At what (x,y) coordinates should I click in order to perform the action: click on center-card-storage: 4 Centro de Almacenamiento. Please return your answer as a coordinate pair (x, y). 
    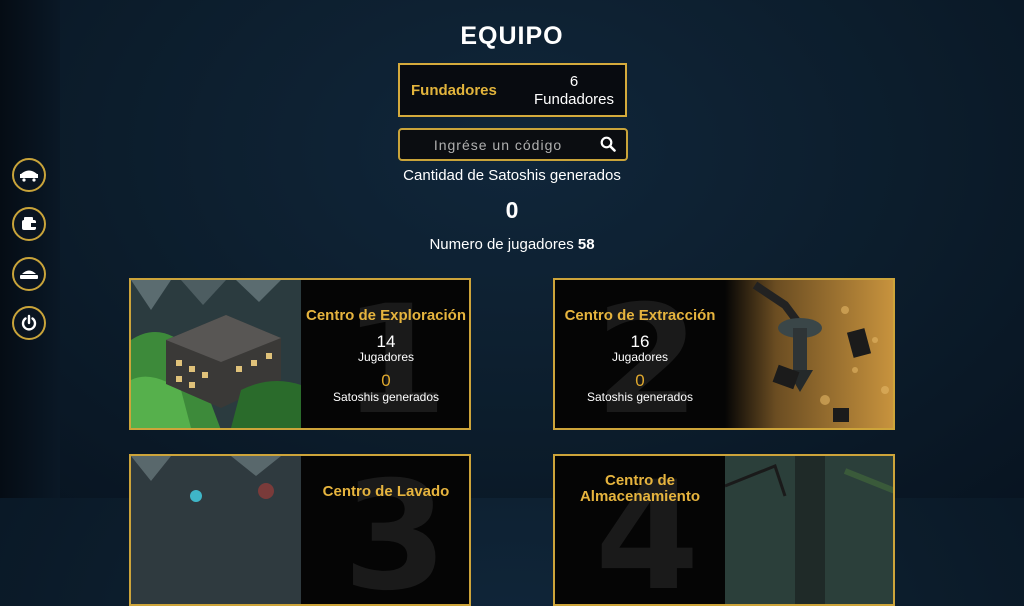
    Looking at the image, I should click on (724, 530).